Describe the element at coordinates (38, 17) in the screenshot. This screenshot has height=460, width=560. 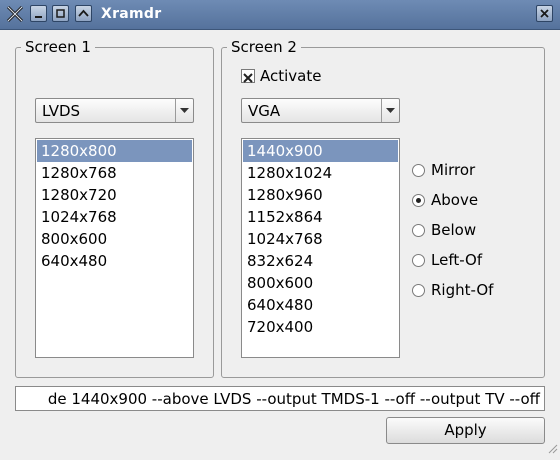
I see `minimize-icon` at that location.